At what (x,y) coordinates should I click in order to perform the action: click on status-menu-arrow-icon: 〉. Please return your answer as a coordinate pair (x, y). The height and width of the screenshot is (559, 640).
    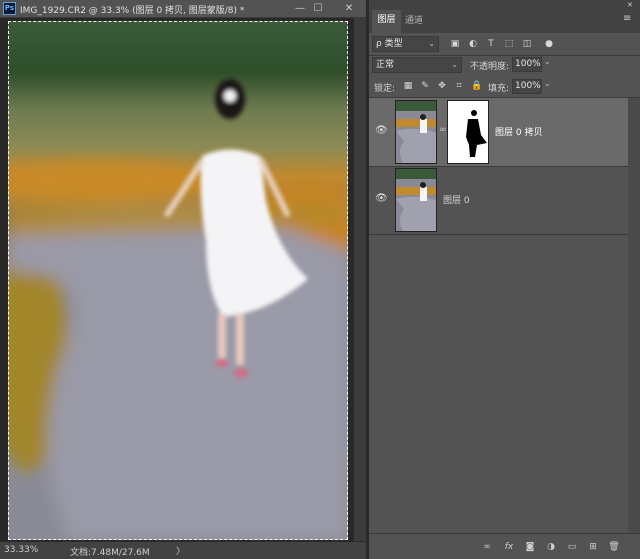
    Looking at the image, I should click on (180, 550).